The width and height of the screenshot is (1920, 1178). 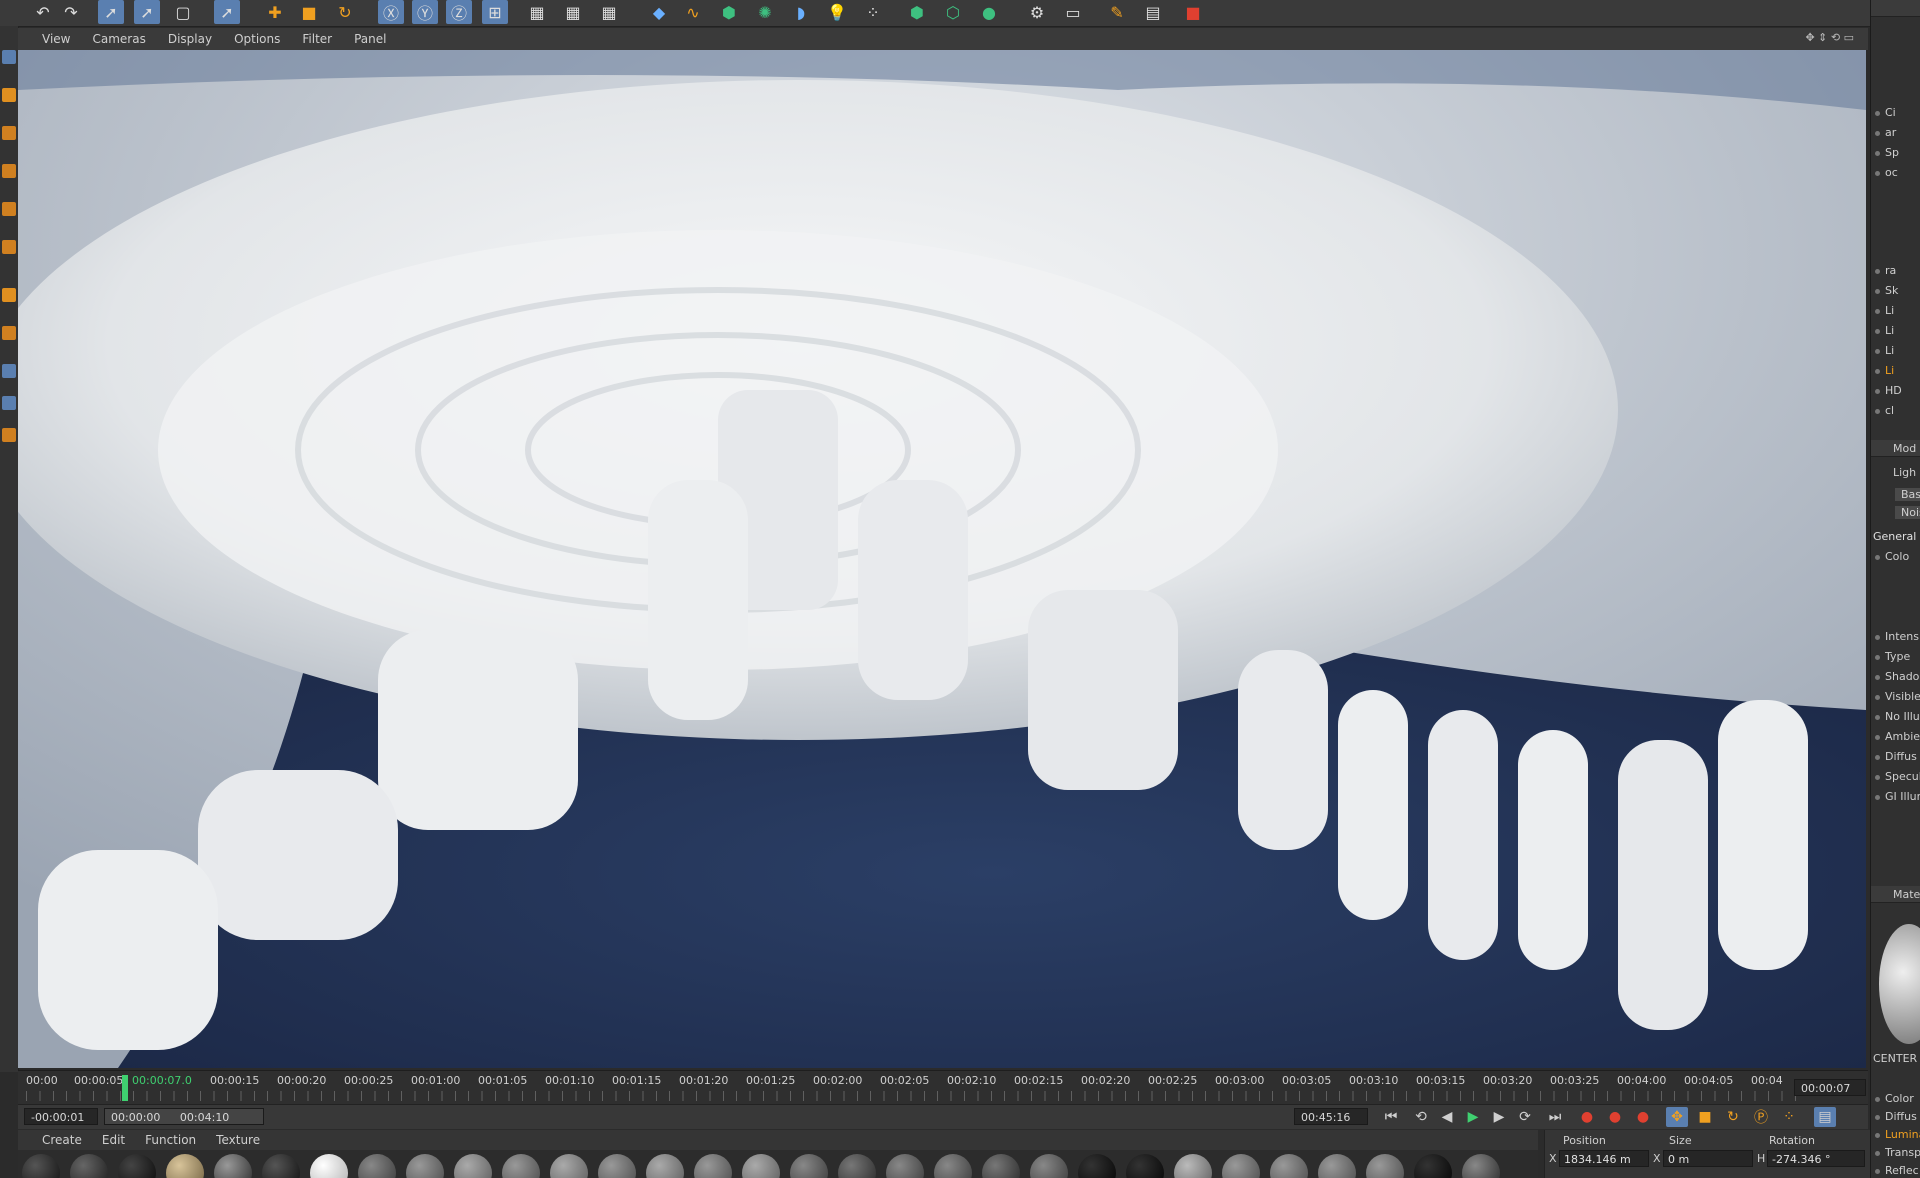 I want to click on render-view-icon: ▦, so click(x=537, y=12).